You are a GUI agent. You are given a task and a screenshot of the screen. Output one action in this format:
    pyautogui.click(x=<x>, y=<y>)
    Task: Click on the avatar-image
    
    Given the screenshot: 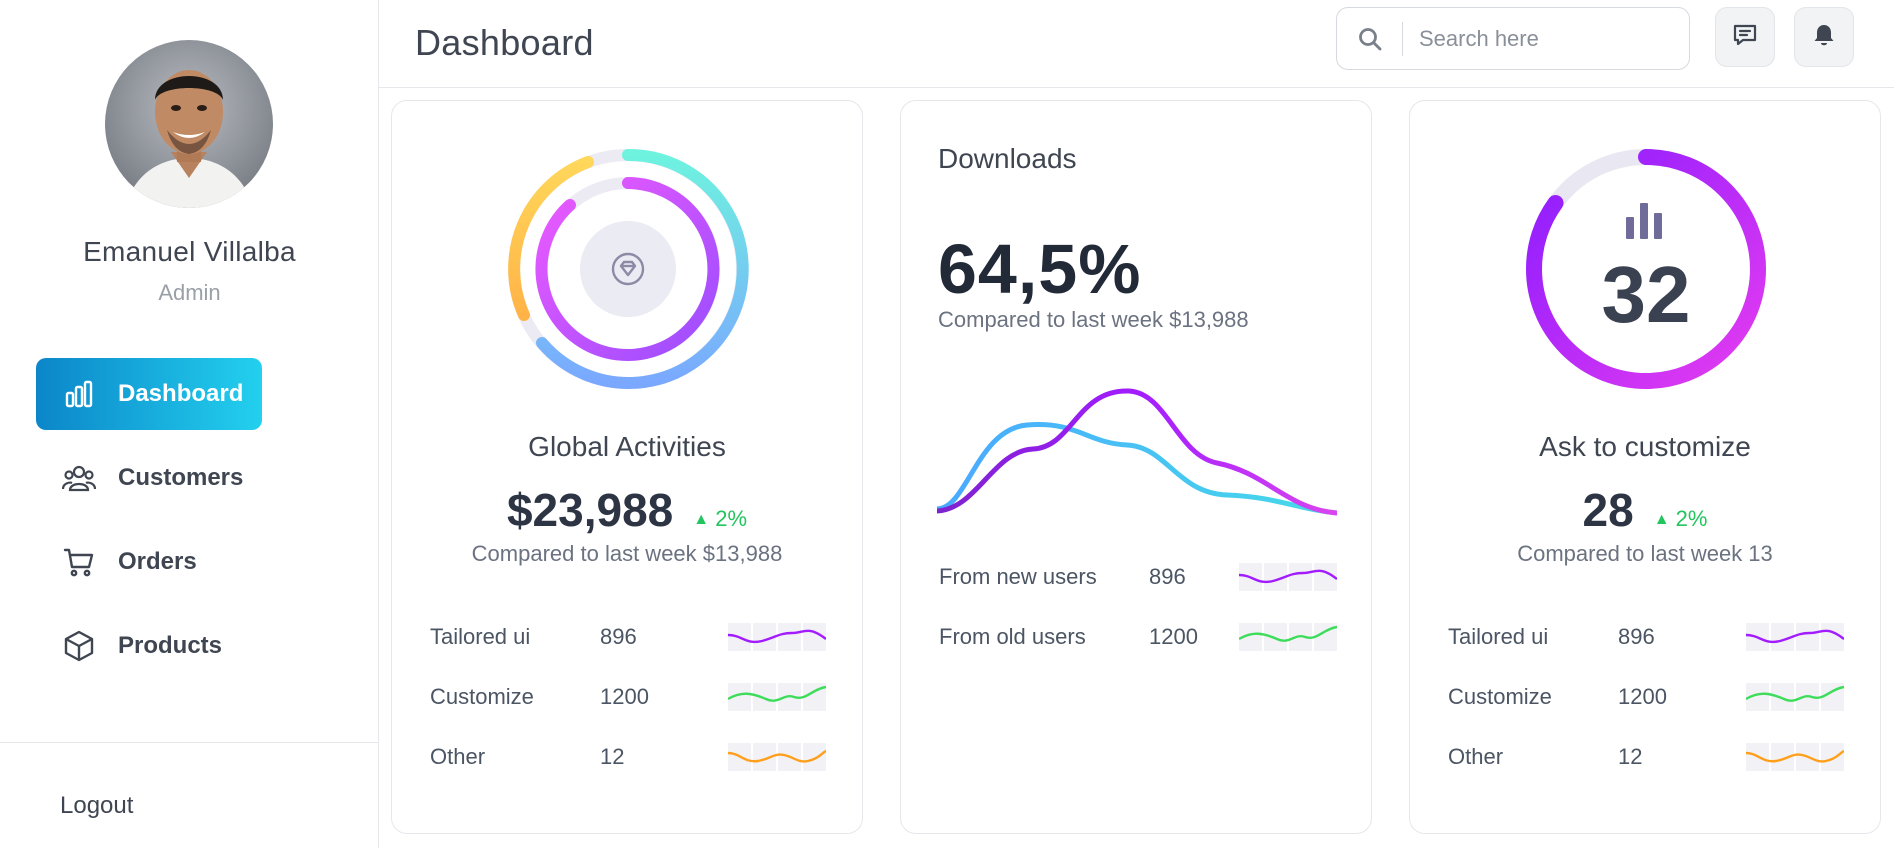 What is the action you would take?
    pyautogui.click(x=189, y=124)
    